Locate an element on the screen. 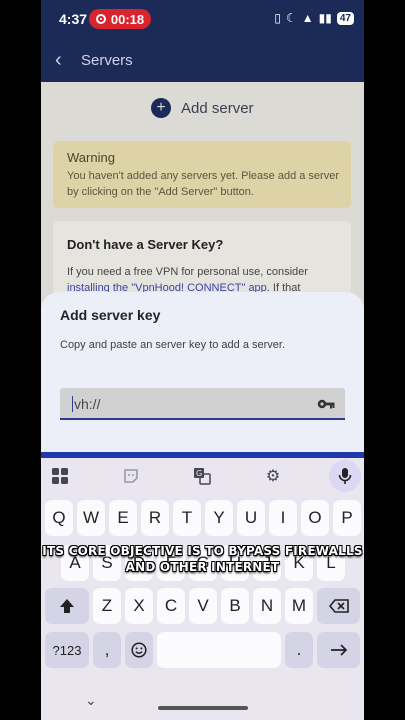 The height and width of the screenshot is (720, 405). key-e: E is located at coordinates (123, 518).